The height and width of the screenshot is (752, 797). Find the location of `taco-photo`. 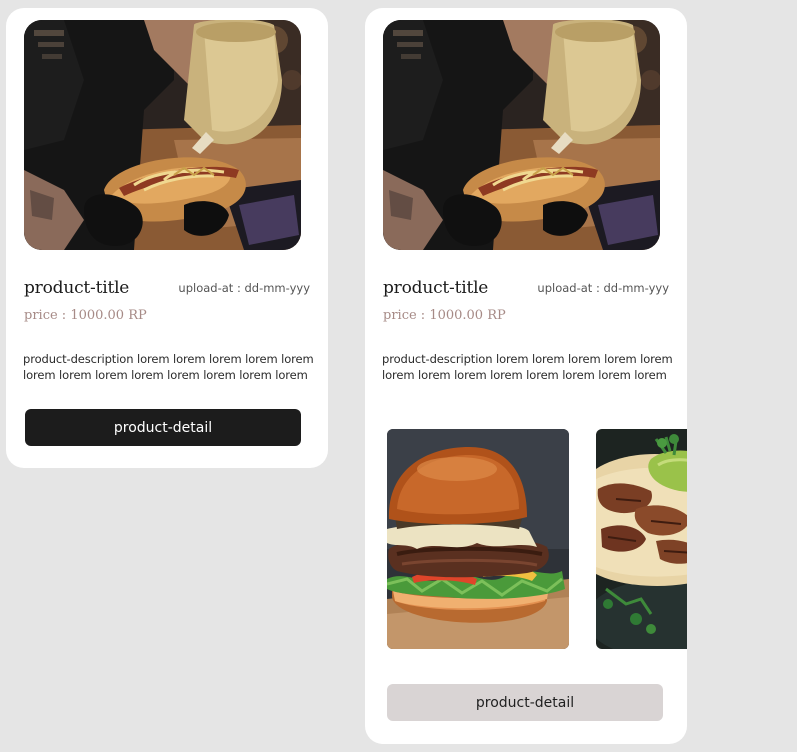

taco-photo is located at coordinates (641, 539).